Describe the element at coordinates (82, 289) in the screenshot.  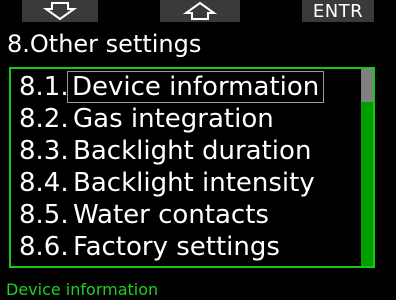
I see `status-description: Device information` at that location.